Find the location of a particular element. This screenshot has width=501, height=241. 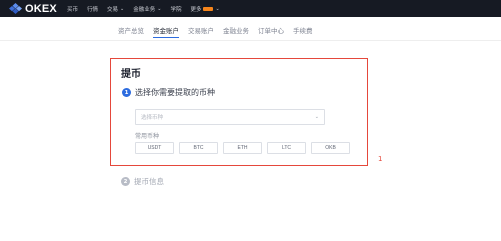

step-withdraw-info: 2 提币信息 is located at coordinates (142, 181).